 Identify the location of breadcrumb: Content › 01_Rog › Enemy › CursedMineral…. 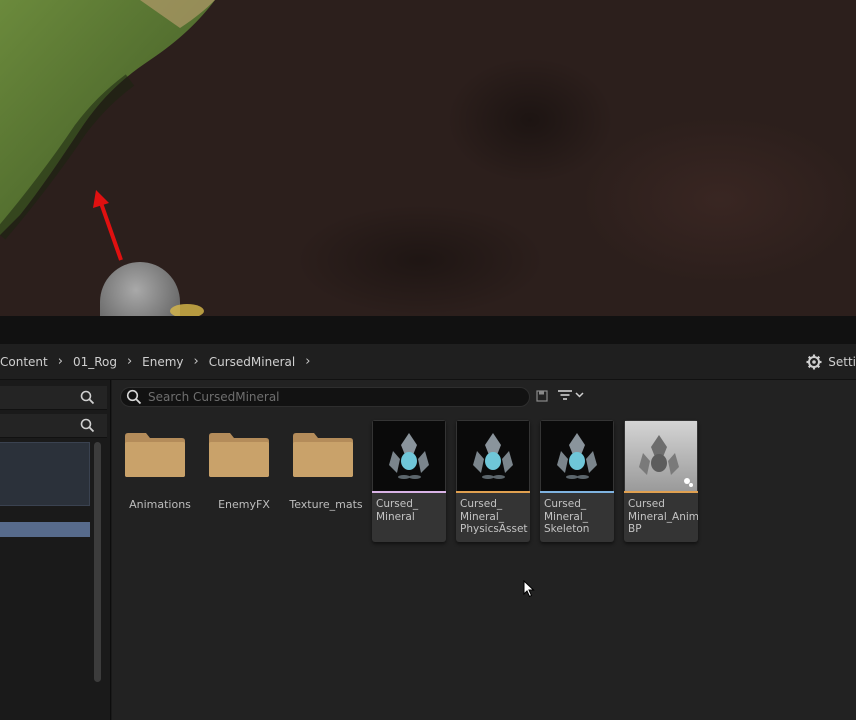
(428, 362).